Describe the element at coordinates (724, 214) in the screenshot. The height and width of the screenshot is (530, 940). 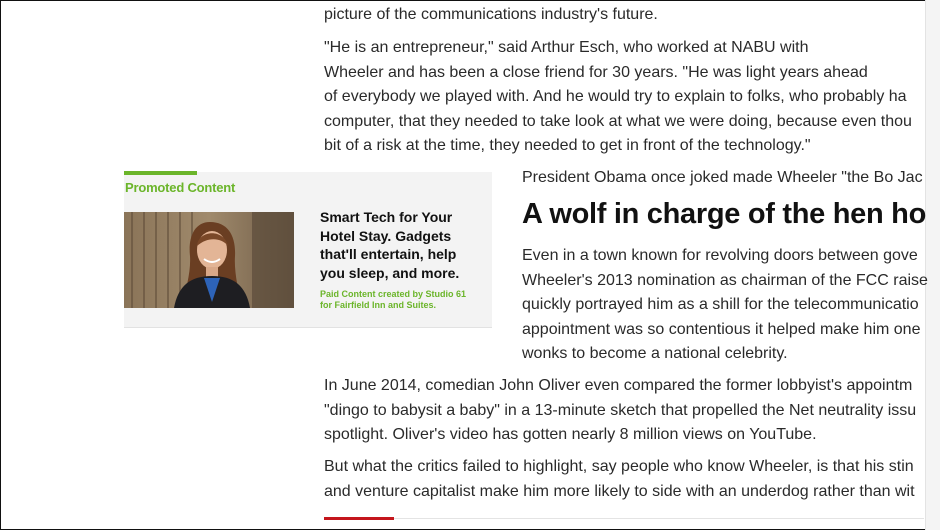
I see `section-heading: A wolf in charge of the hen ho` at that location.